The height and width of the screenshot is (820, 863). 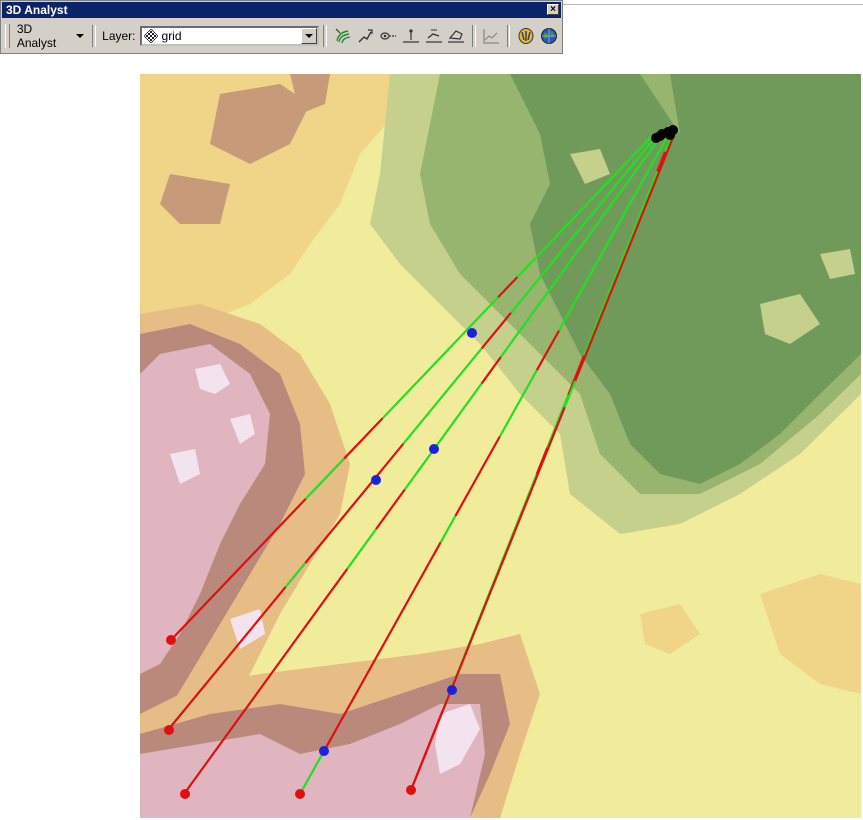 I want to click on raster-layer-icon, so click(x=150, y=36).